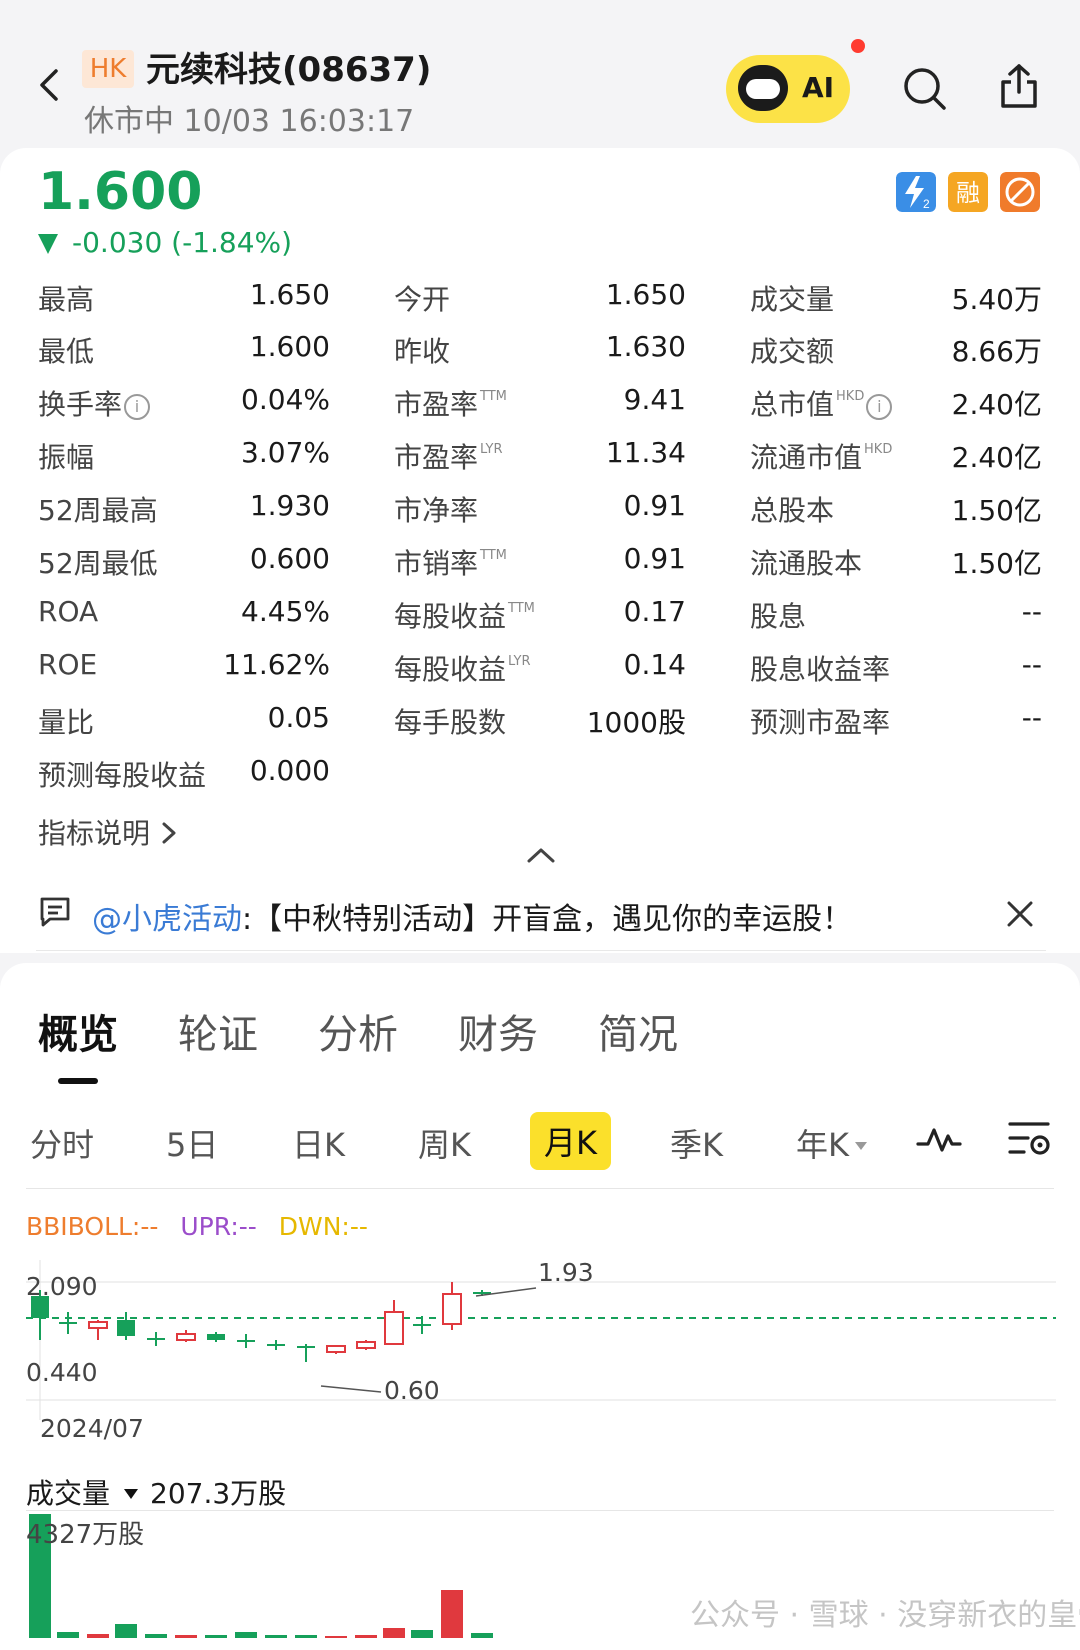  I want to click on stat-label-lot-size: 每手股数, so click(450, 722).